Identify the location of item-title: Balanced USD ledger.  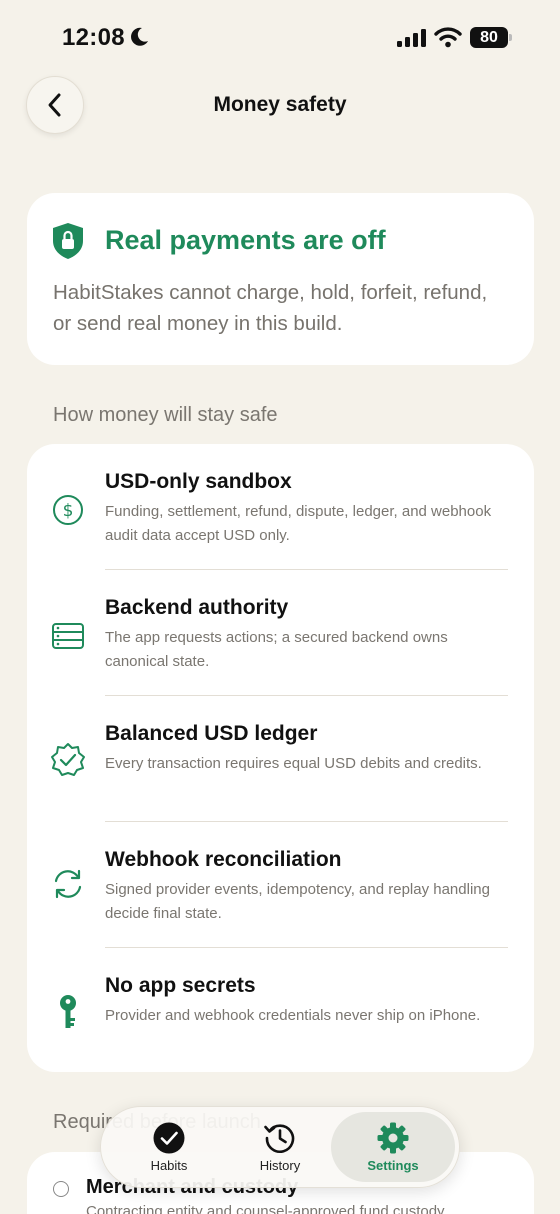
(211, 733).